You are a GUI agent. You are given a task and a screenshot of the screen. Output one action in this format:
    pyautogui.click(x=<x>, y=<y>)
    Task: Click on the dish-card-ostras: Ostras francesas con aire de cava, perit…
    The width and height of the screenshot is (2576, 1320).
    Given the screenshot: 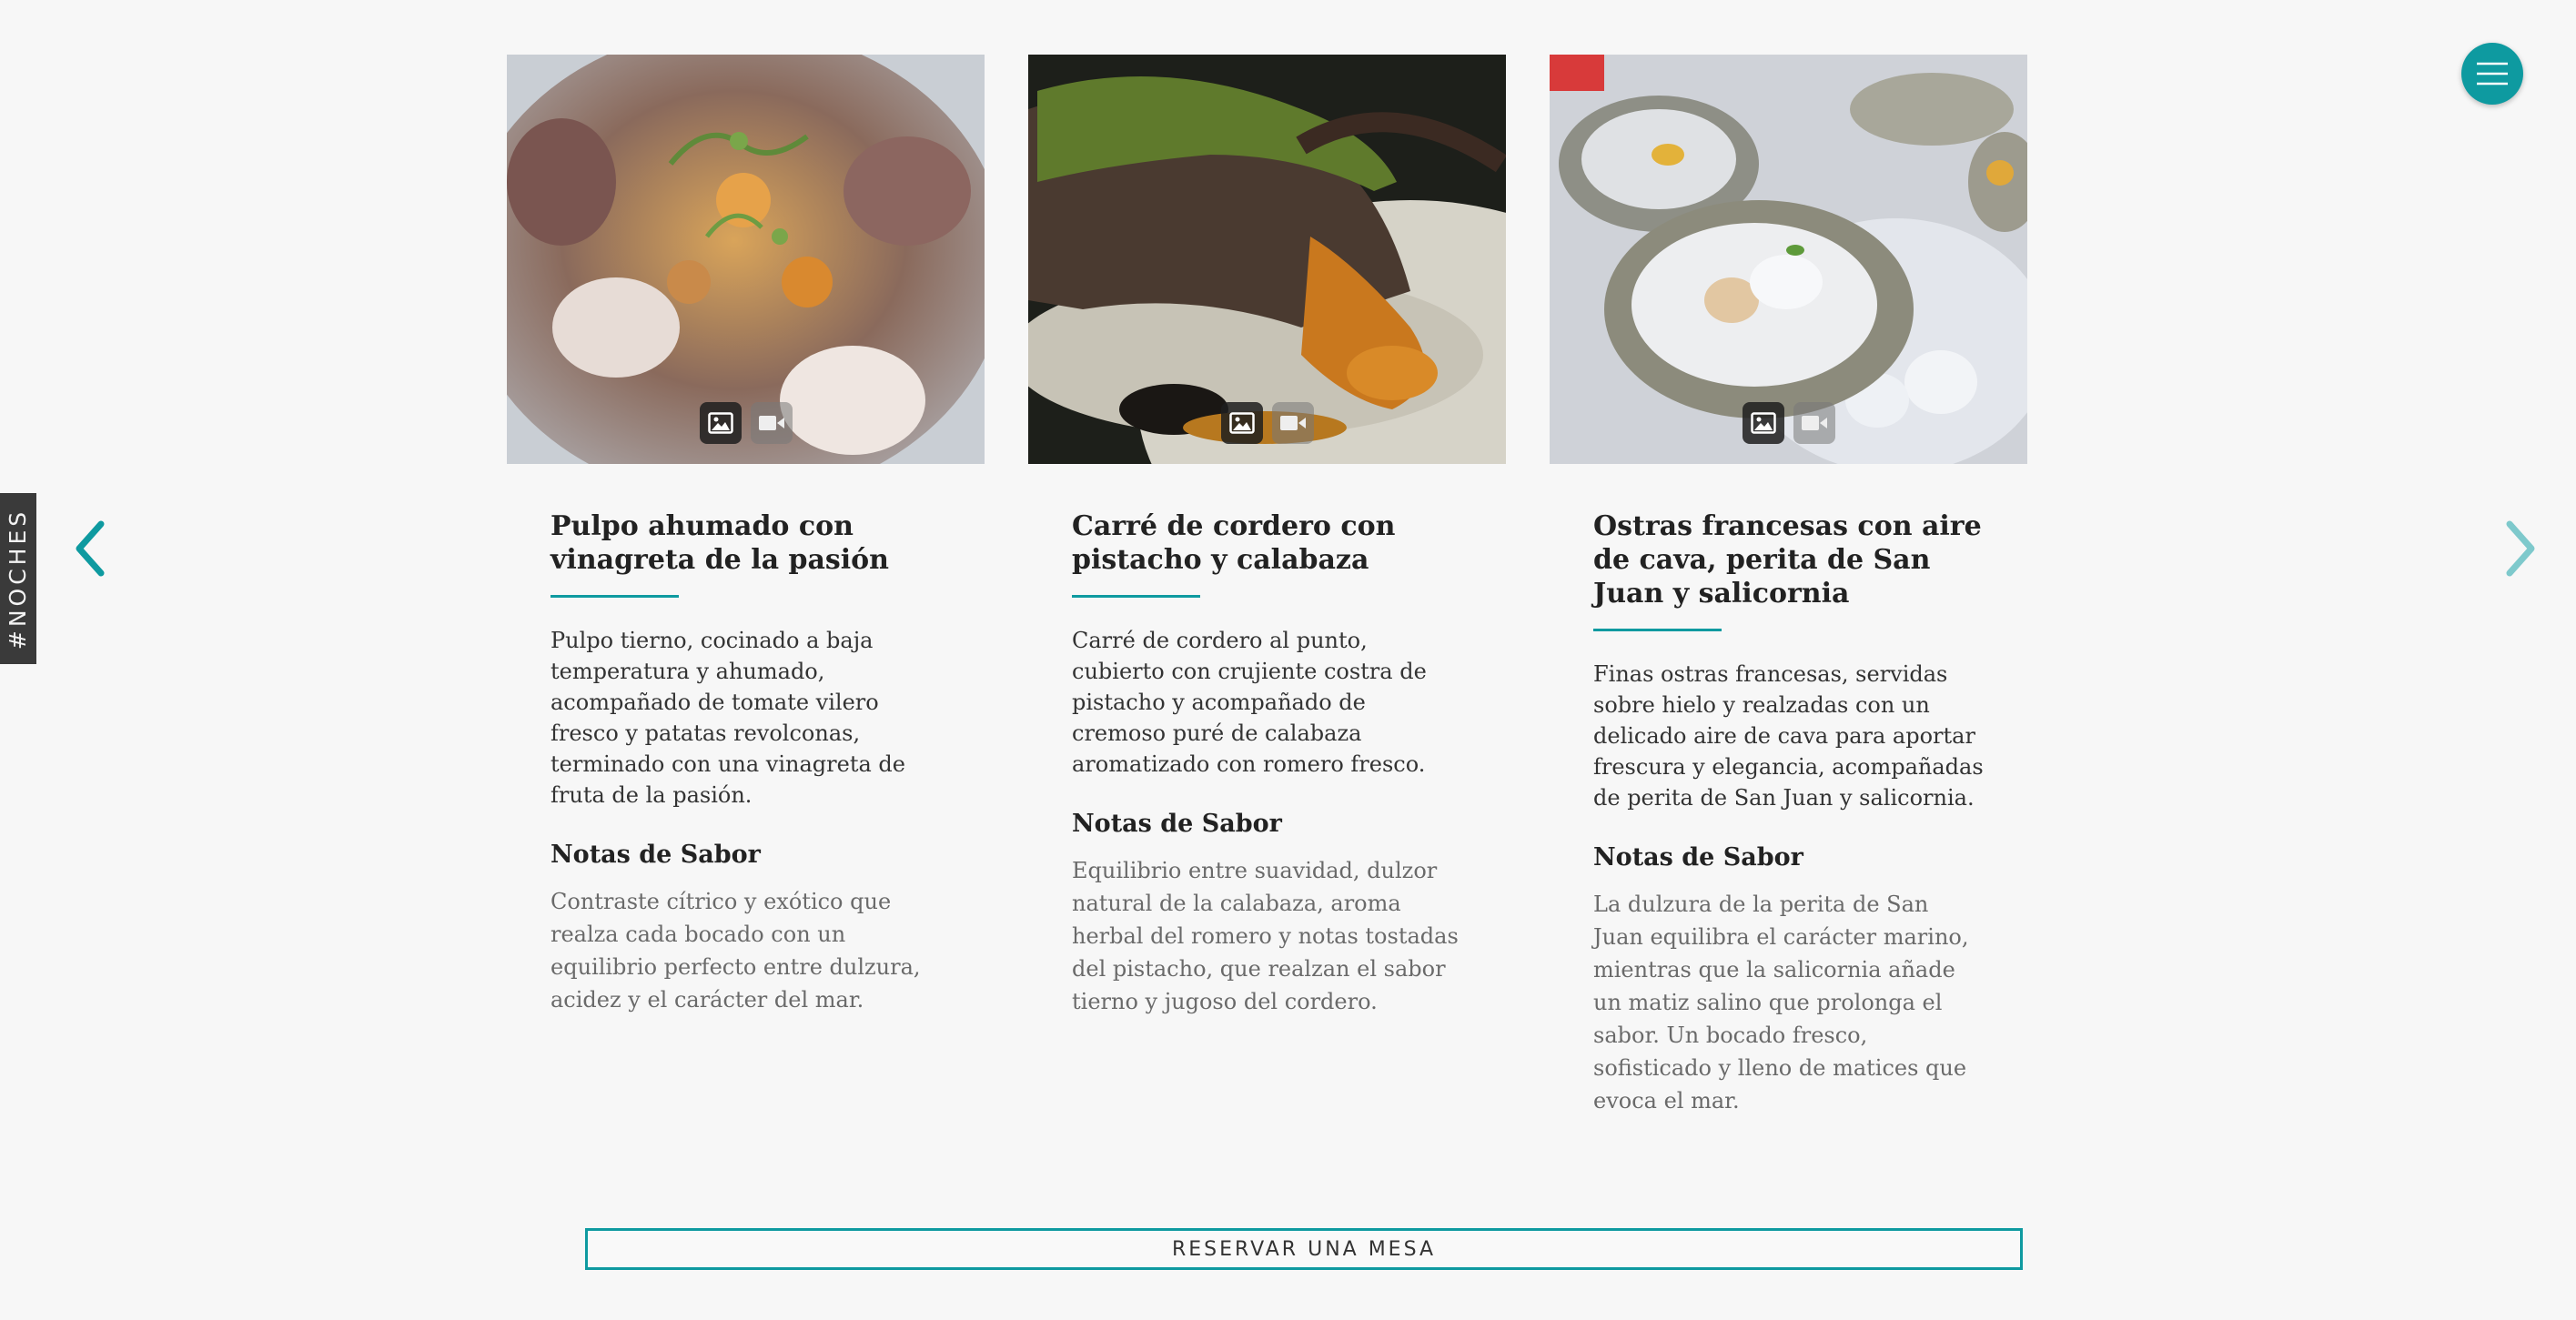 What is the action you would take?
    pyautogui.click(x=1789, y=586)
    